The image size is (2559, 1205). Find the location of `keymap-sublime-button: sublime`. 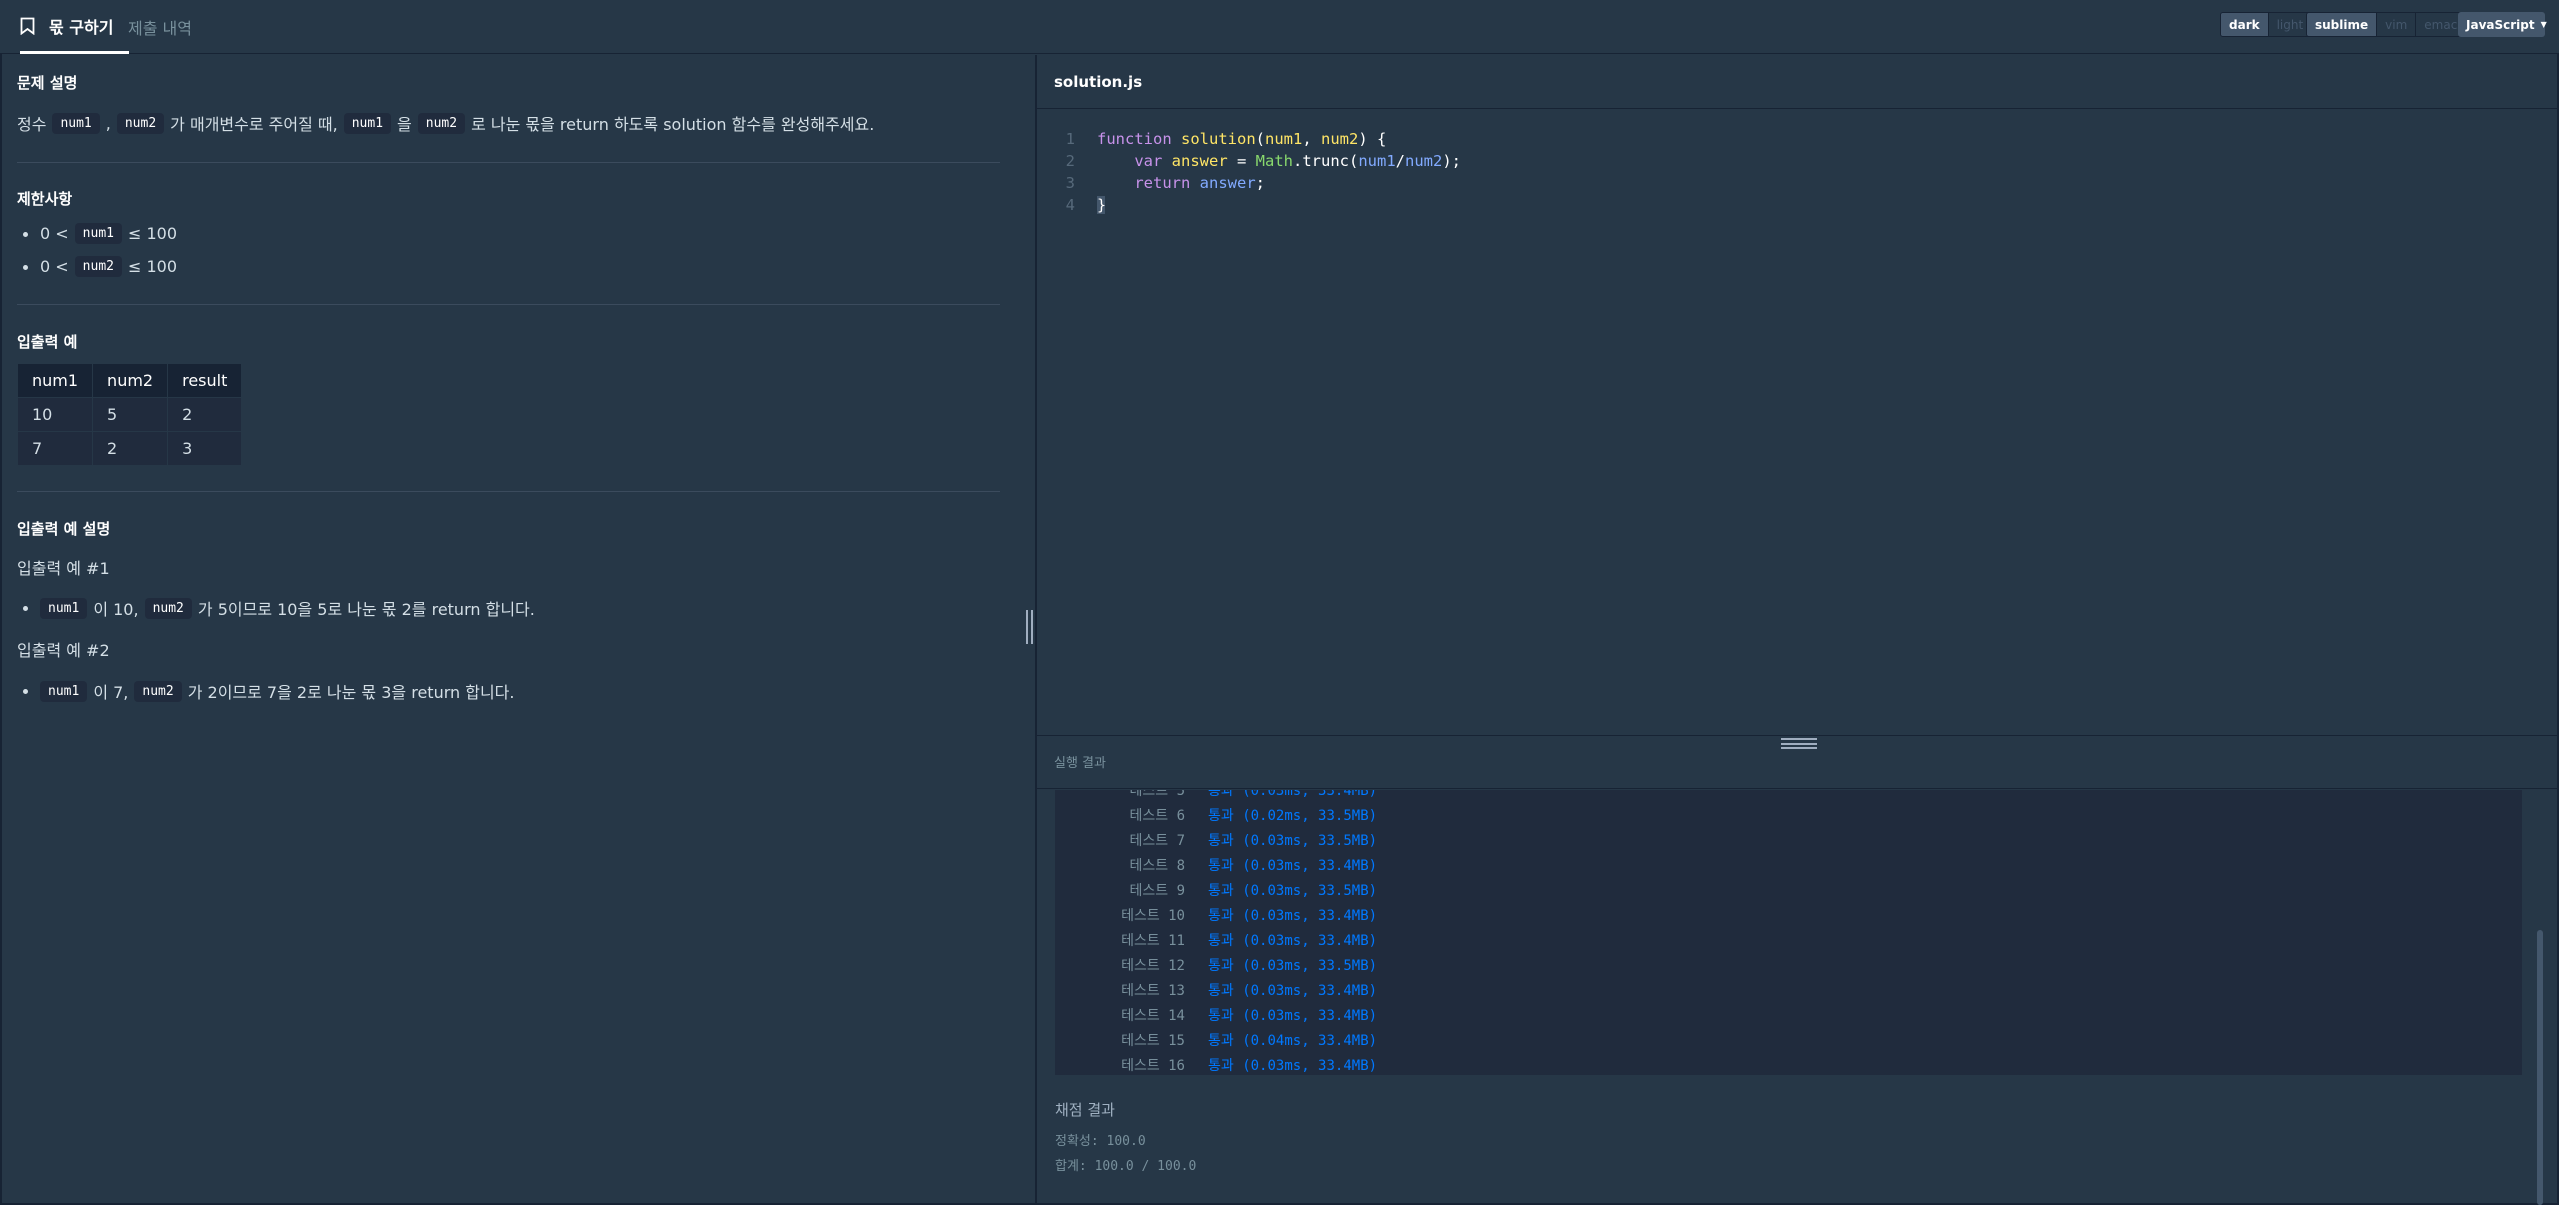

keymap-sublime-button: sublime is located at coordinates (2342, 24).